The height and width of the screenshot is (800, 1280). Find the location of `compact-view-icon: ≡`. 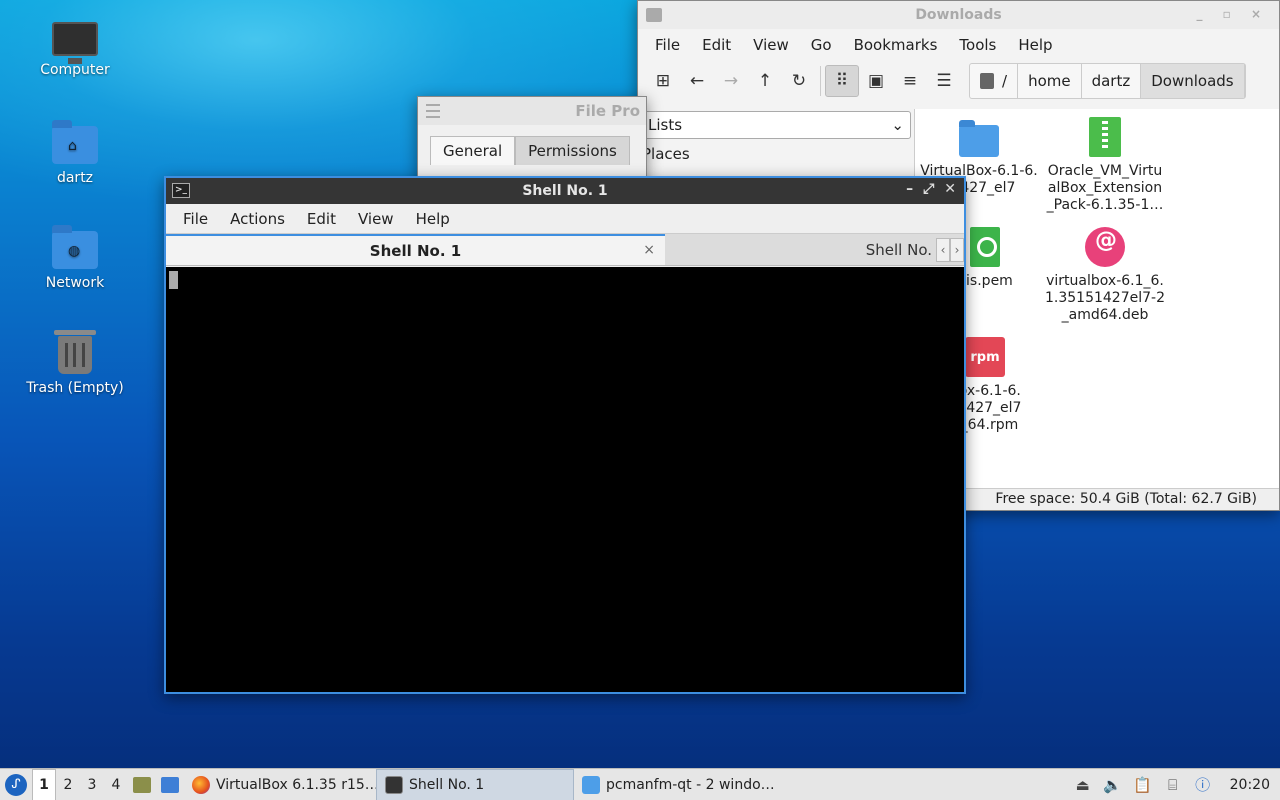

compact-view-icon: ≡ is located at coordinates (910, 81).